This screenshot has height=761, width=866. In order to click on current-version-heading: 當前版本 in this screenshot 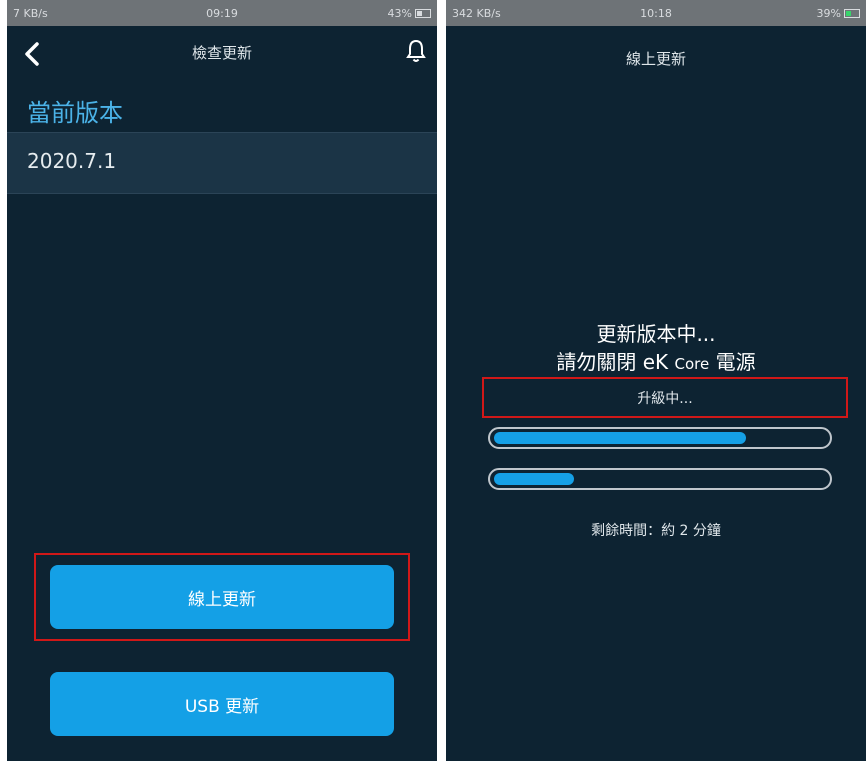, I will do `click(75, 113)`.